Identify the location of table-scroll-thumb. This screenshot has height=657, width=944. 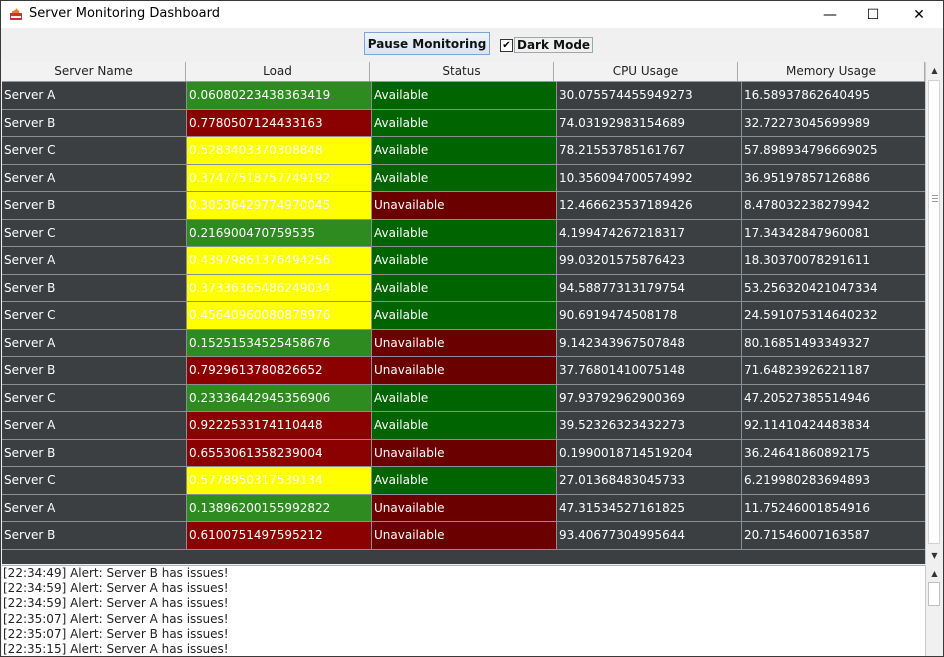
(934, 312).